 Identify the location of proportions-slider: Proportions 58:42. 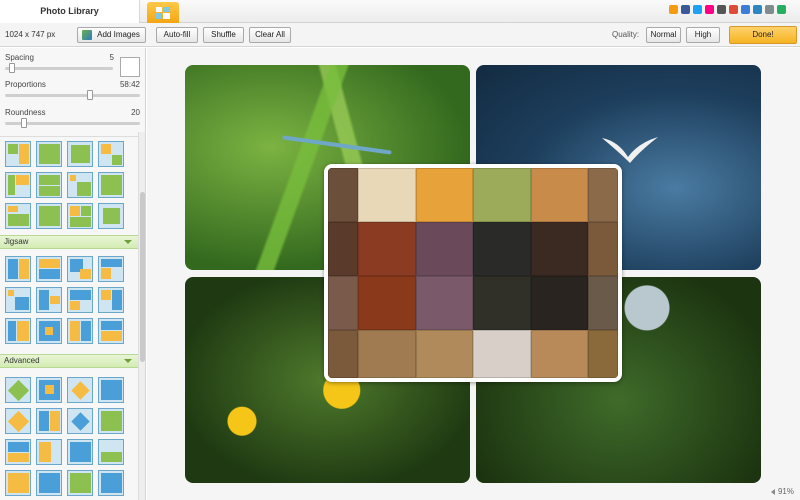
(72, 91).